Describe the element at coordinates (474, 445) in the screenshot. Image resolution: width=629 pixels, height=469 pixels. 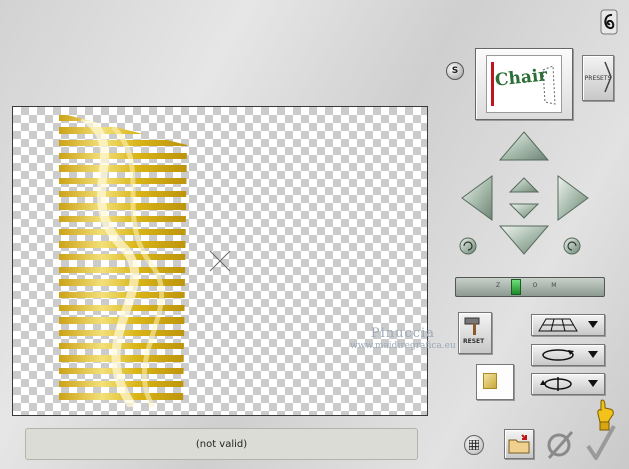
I see `grid-icon` at that location.